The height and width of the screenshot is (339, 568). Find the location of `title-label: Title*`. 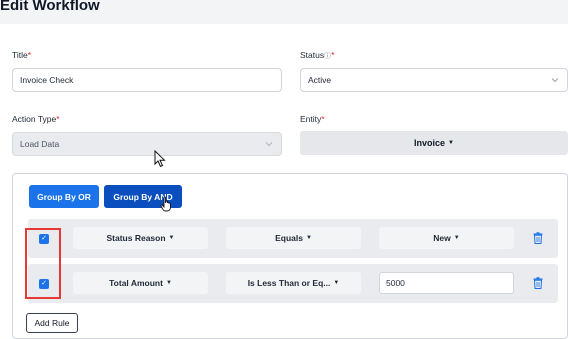

title-label: Title* is located at coordinates (22, 55).